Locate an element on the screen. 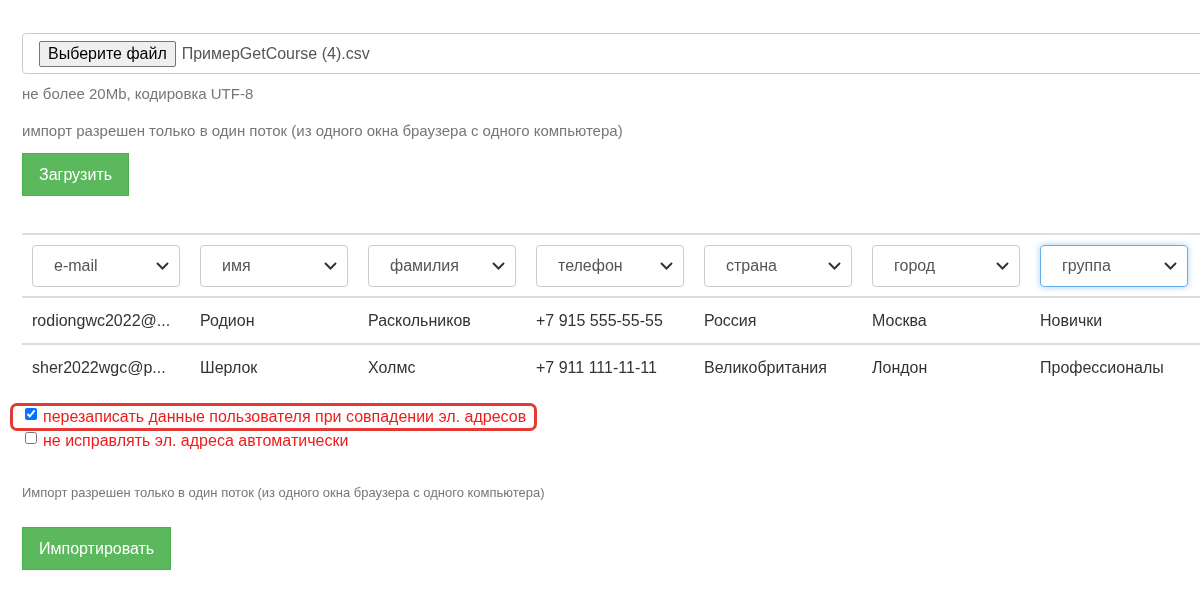 This screenshot has height=606, width=1200. table-cell-text: Великобритания is located at coordinates (766, 367).